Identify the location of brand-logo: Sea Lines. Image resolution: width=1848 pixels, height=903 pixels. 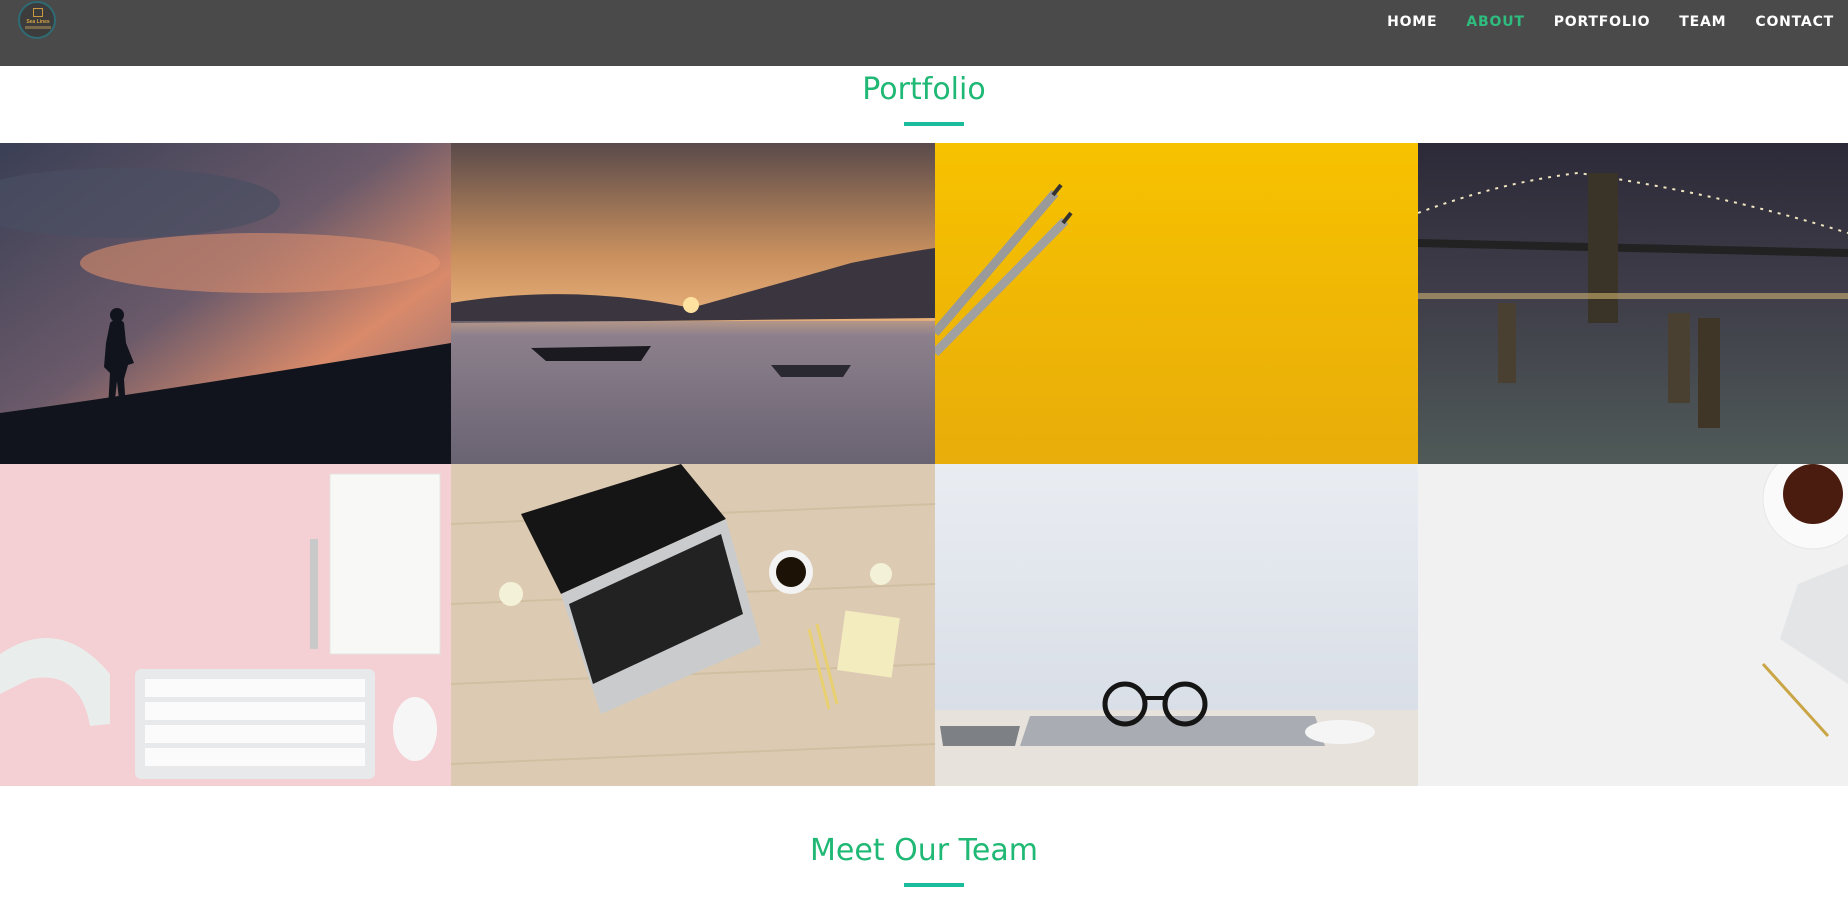
(37, 20).